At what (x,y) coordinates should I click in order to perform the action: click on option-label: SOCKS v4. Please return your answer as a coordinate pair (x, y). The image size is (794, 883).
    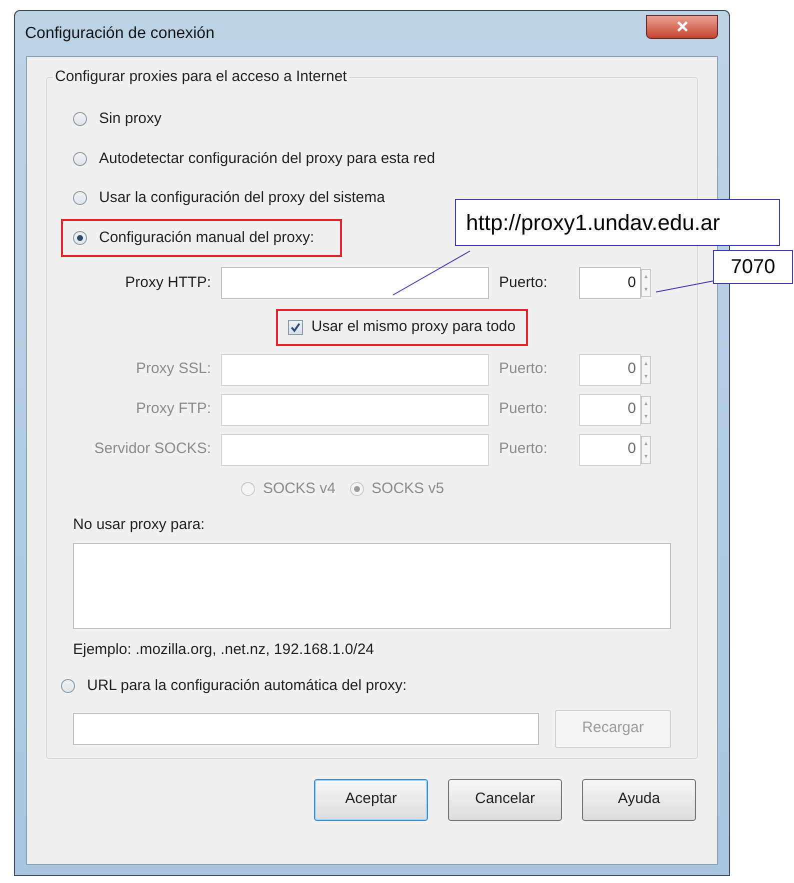
    Looking at the image, I should click on (299, 488).